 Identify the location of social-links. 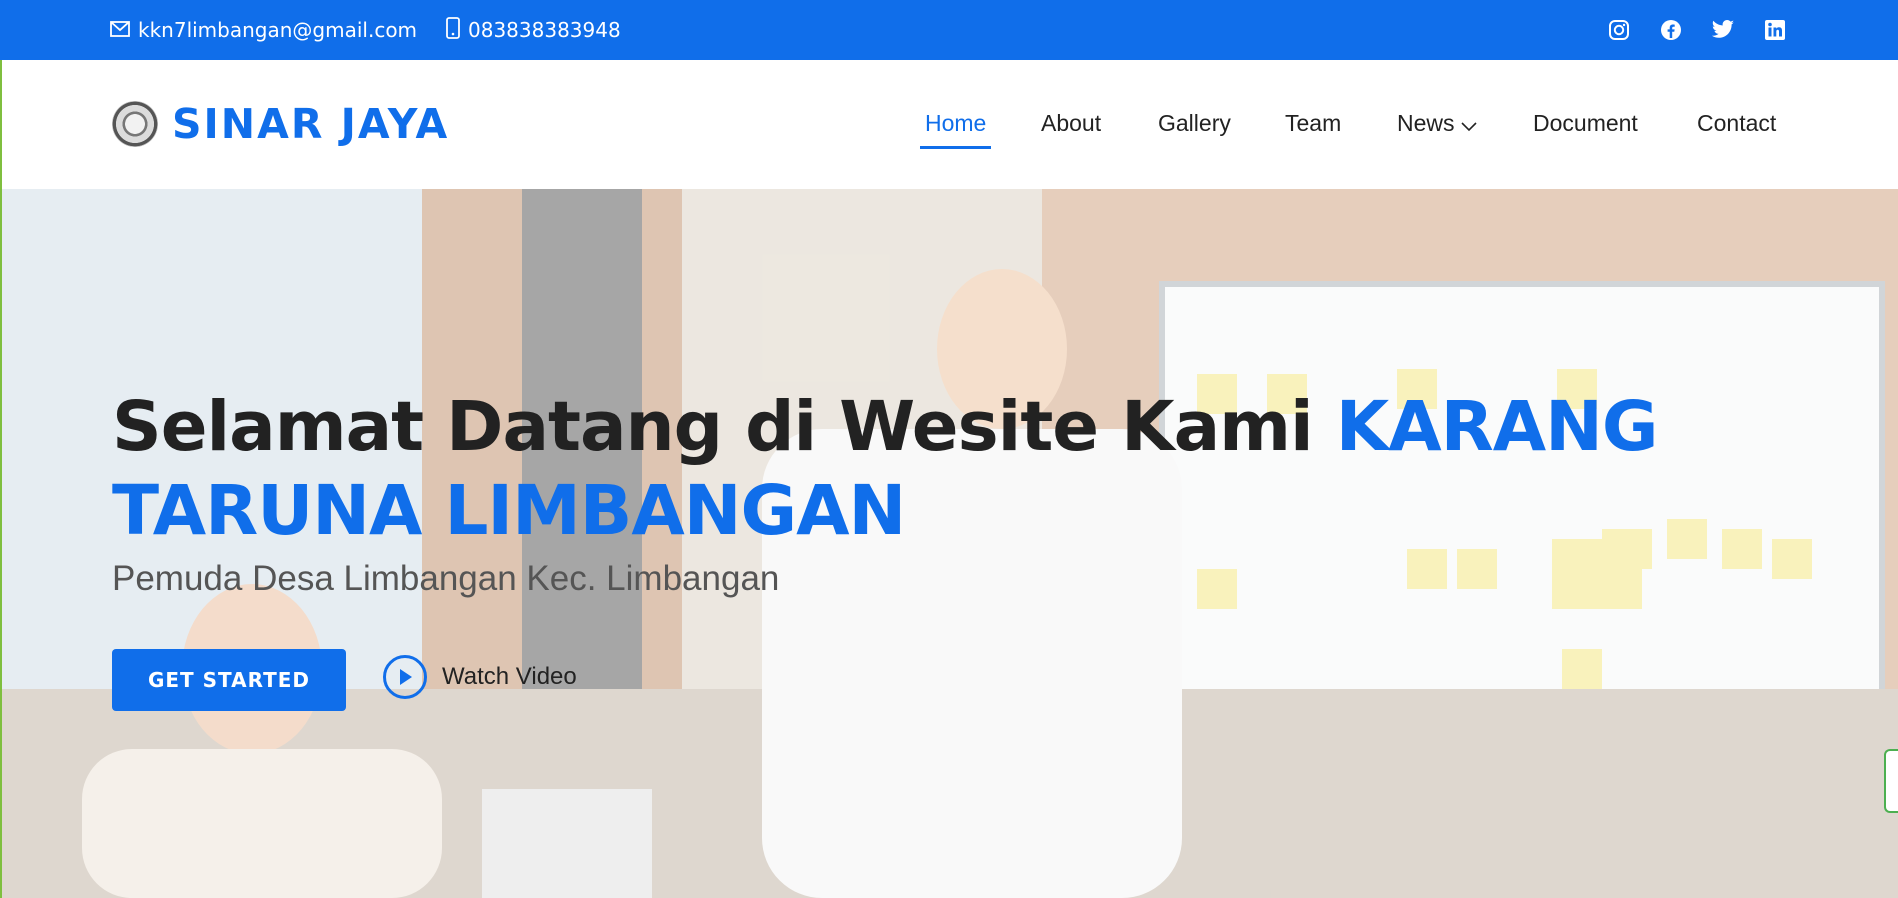
(1697, 30).